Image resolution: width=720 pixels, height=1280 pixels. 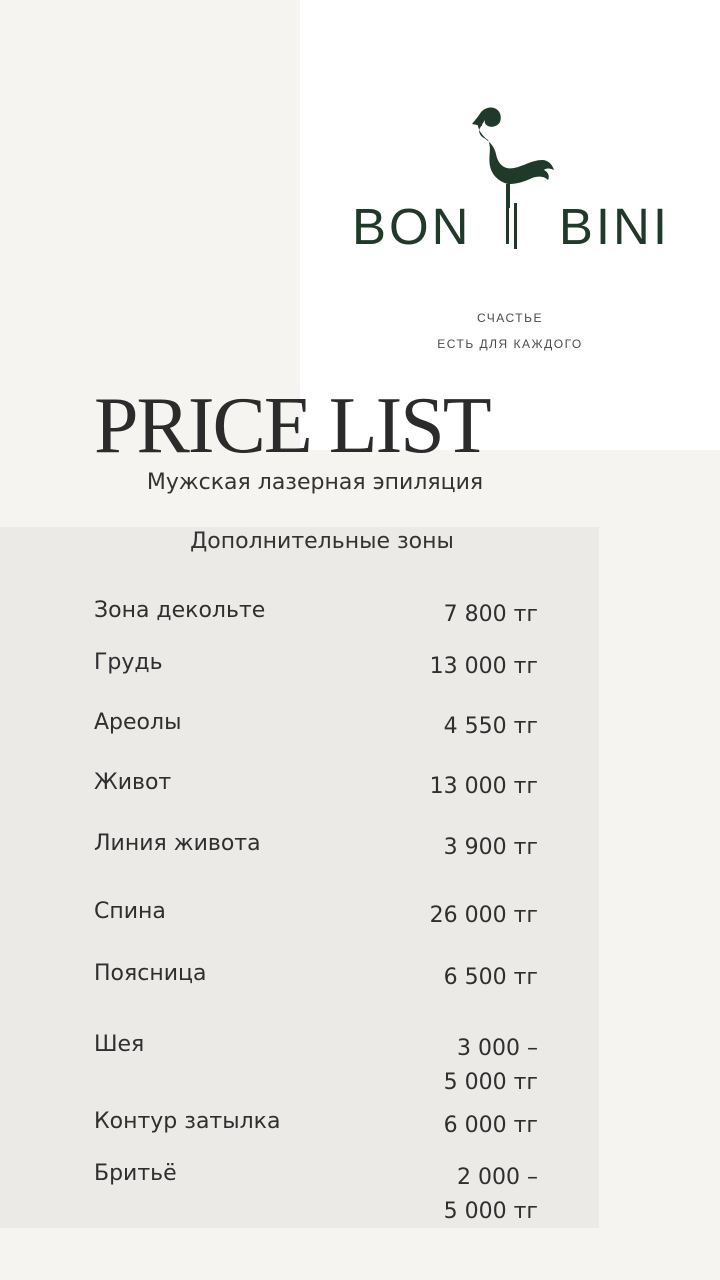 I want to click on zone-price: 6 500 тг, so click(x=490, y=977).